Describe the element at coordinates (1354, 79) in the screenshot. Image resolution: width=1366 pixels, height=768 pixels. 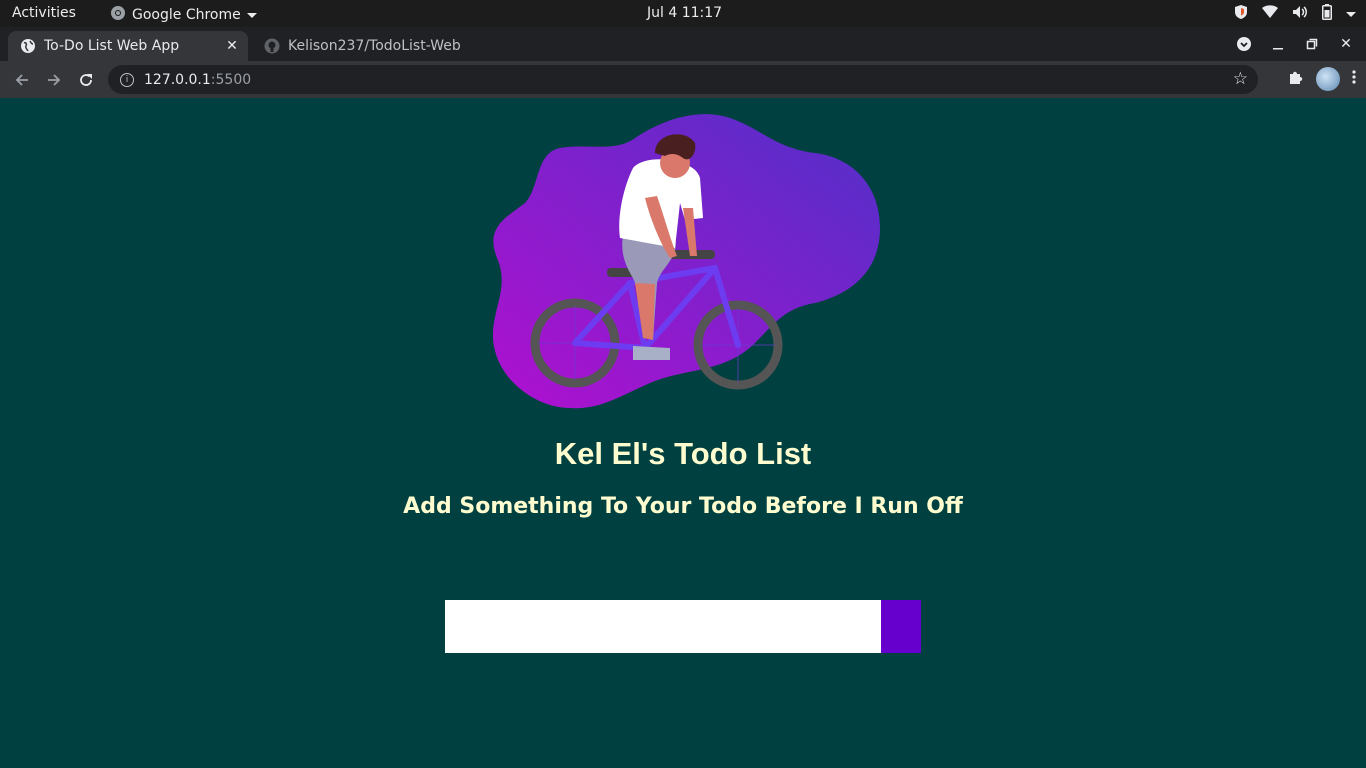
I see `more-menu-icon` at that location.